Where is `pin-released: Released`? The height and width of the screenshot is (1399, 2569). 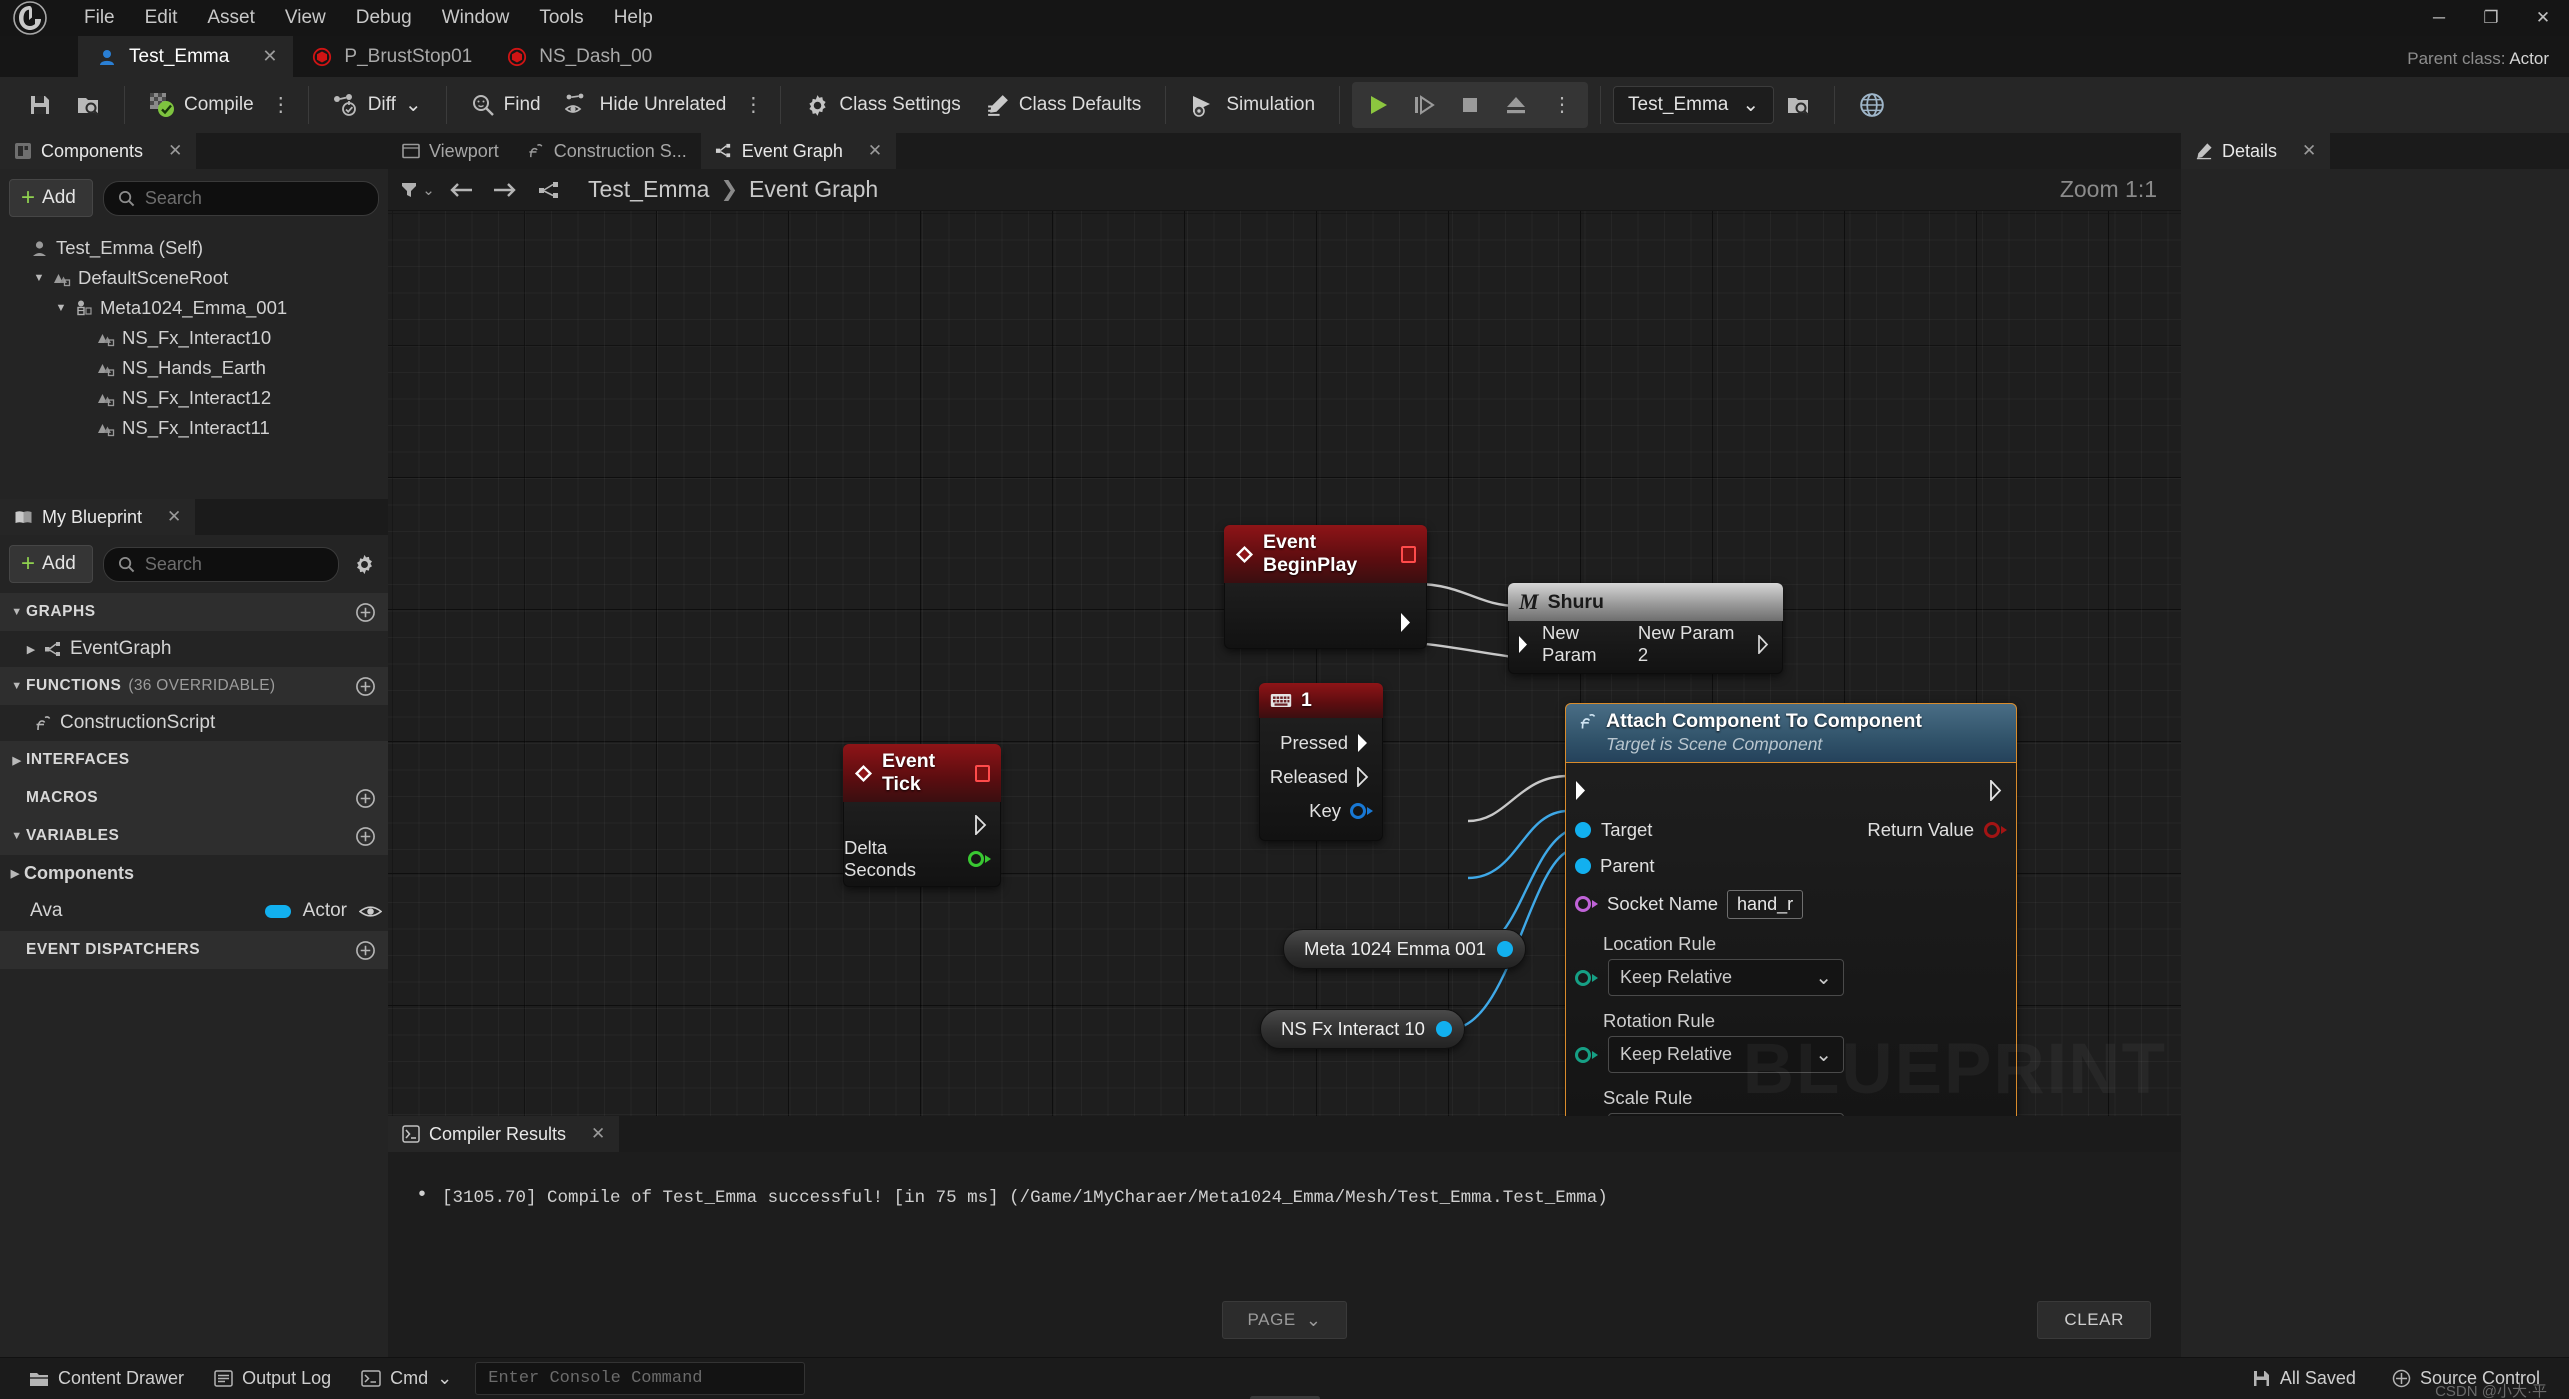 pin-released: Released is located at coordinates (1321, 777).